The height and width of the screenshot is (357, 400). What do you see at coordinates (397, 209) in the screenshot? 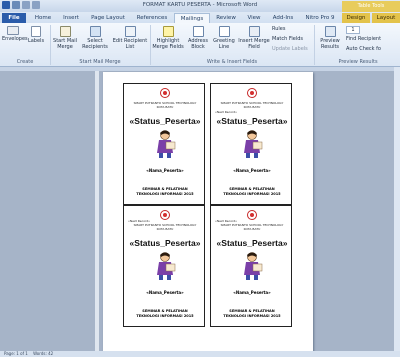
I see `vertical-scrollbar` at bounding box center [397, 209].